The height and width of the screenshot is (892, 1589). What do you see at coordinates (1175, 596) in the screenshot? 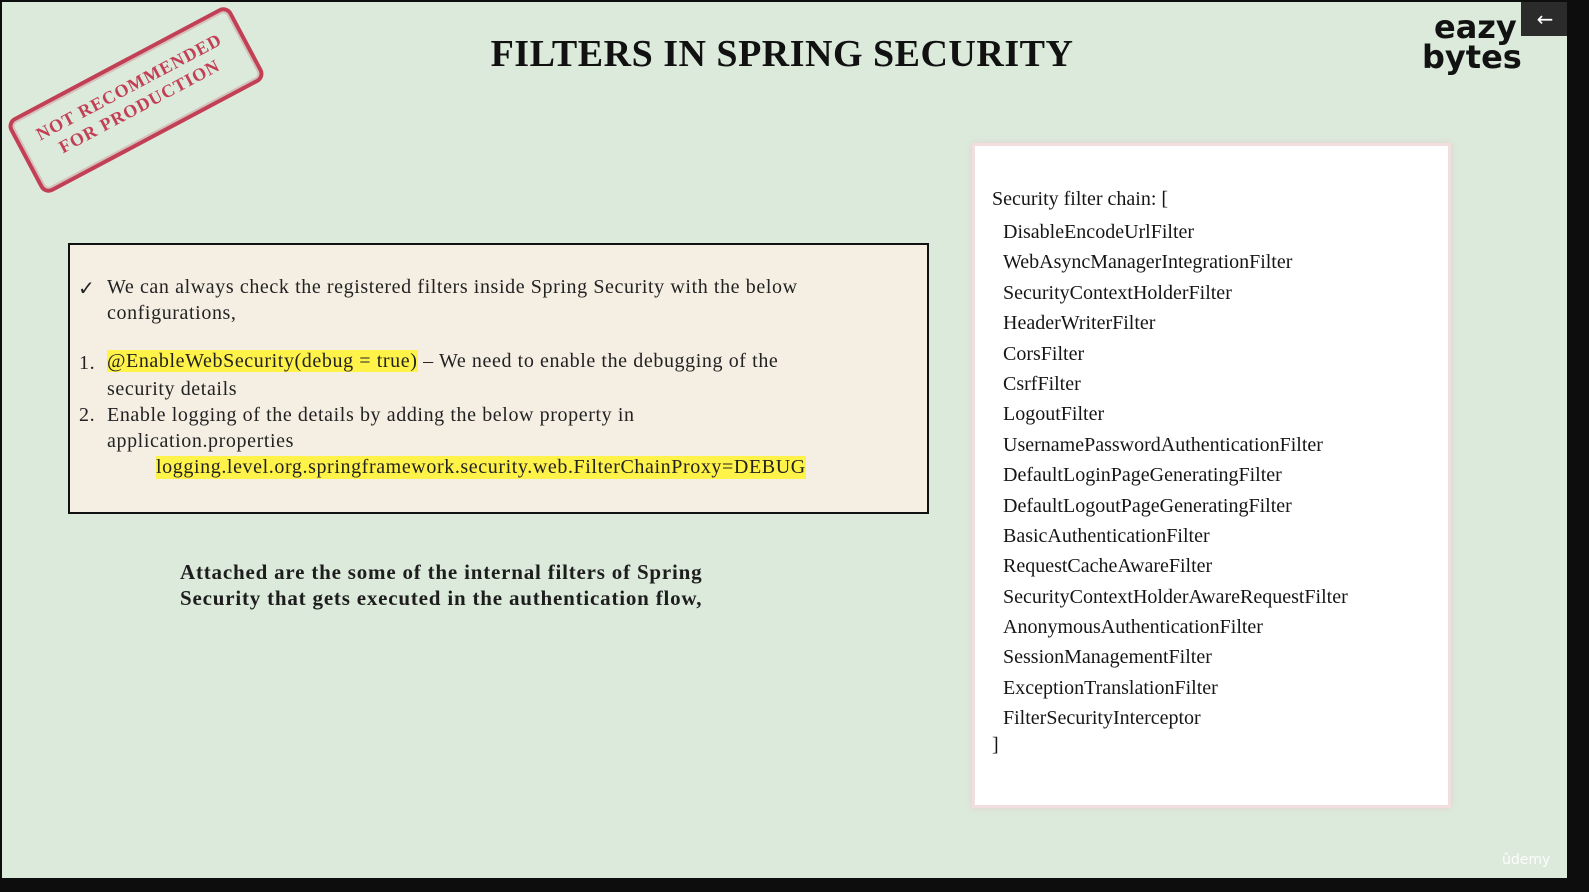
I see `filter-item: SecurityContextHolderAwareRequestFilter` at bounding box center [1175, 596].